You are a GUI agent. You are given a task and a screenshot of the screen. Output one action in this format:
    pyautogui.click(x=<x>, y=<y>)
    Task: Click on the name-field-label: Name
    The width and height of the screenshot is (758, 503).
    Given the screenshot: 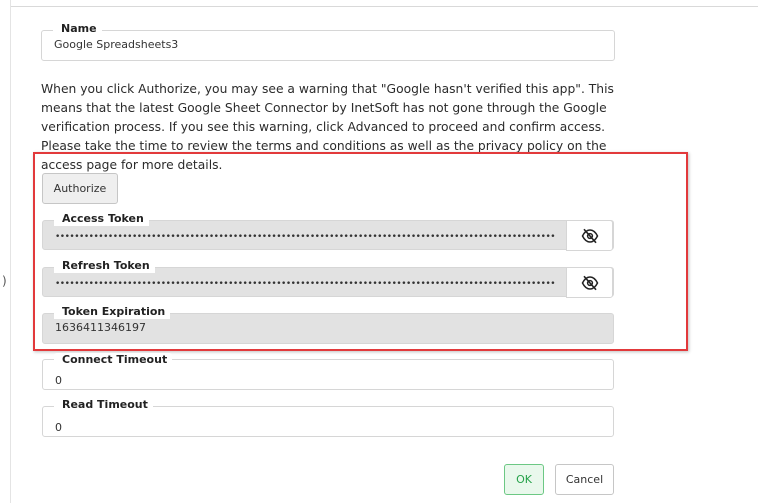 What is the action you would take?
    pyautogui.click(x=77, y=29)
    